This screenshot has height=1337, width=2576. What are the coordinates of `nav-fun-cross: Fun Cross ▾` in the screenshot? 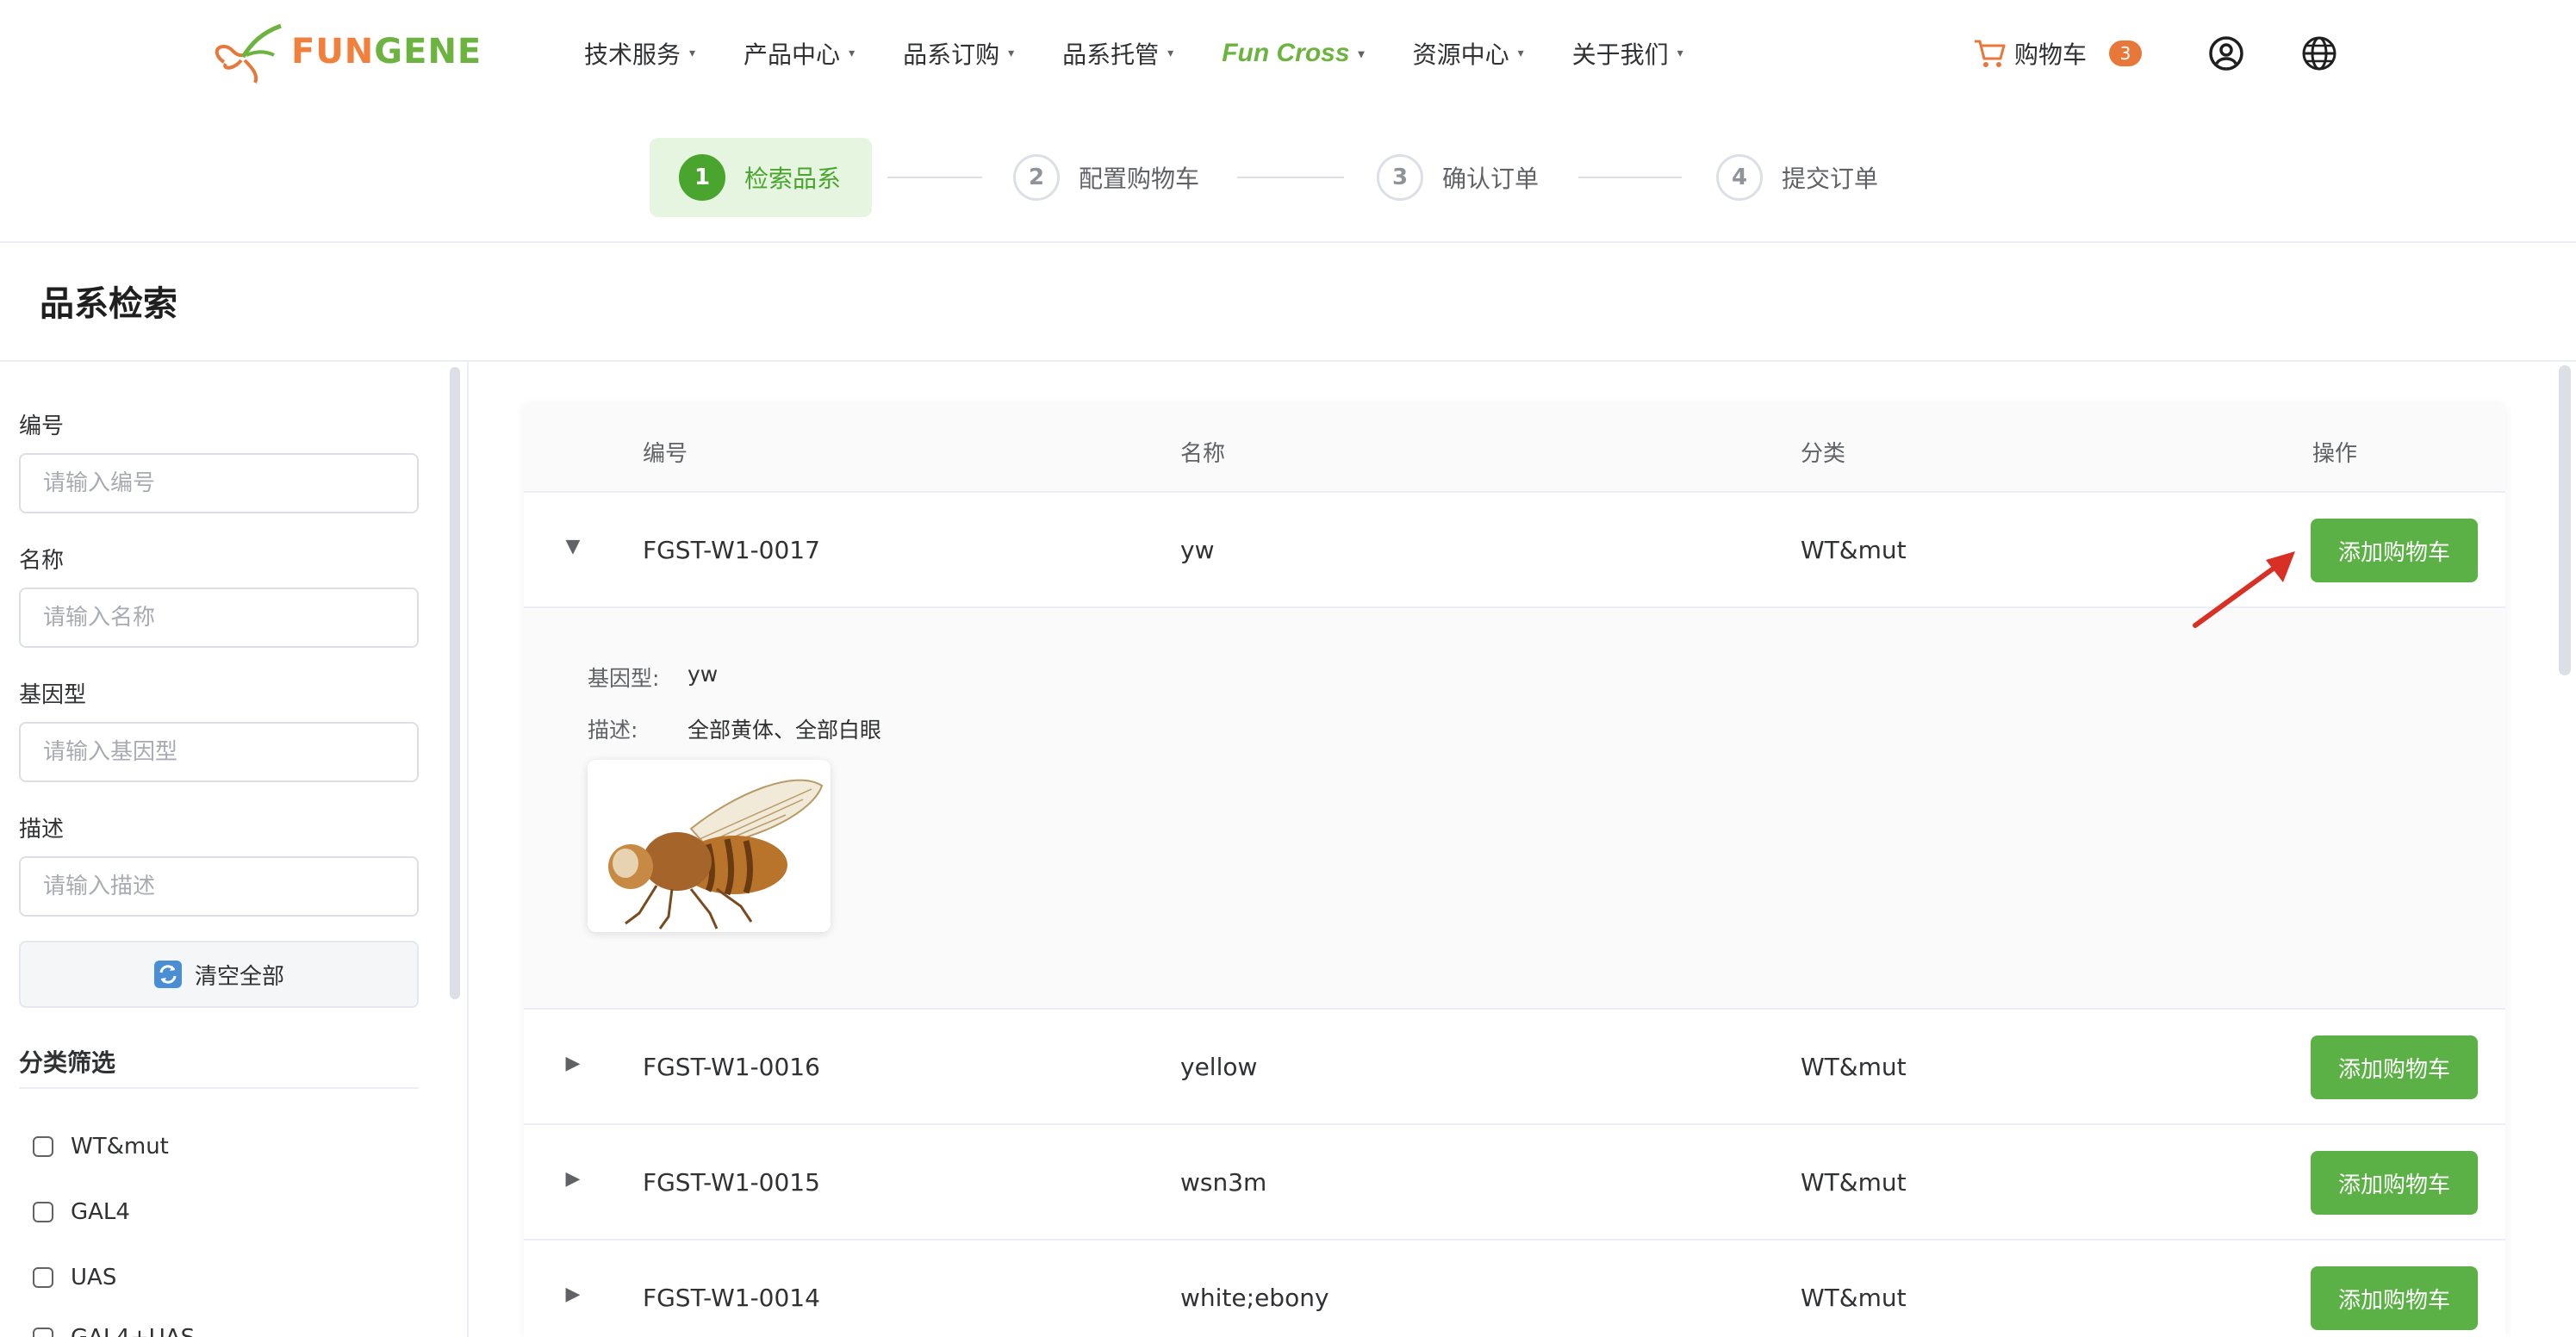 It's located at (1293, 53).